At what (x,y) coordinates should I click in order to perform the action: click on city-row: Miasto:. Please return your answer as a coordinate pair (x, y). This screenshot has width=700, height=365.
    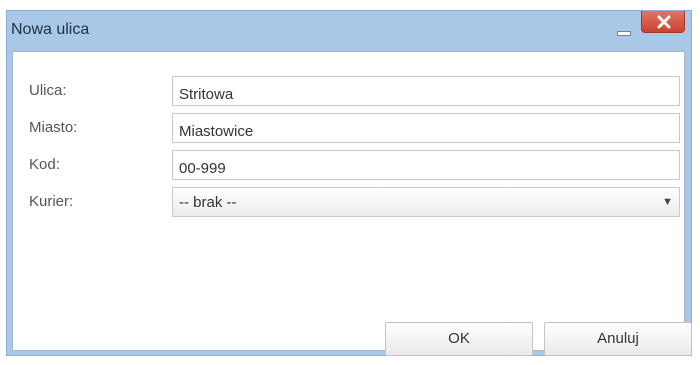
    Looking at the image, I should click on (348, 128).